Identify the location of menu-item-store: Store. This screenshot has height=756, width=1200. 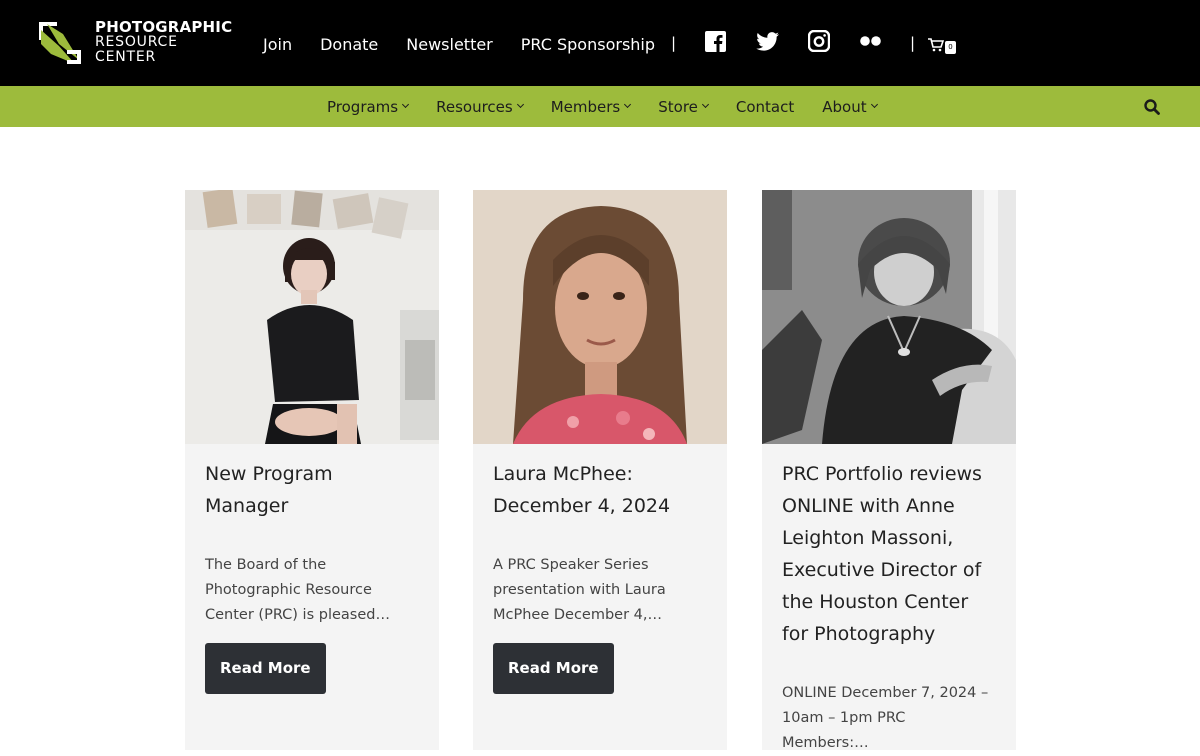
(683, 106).